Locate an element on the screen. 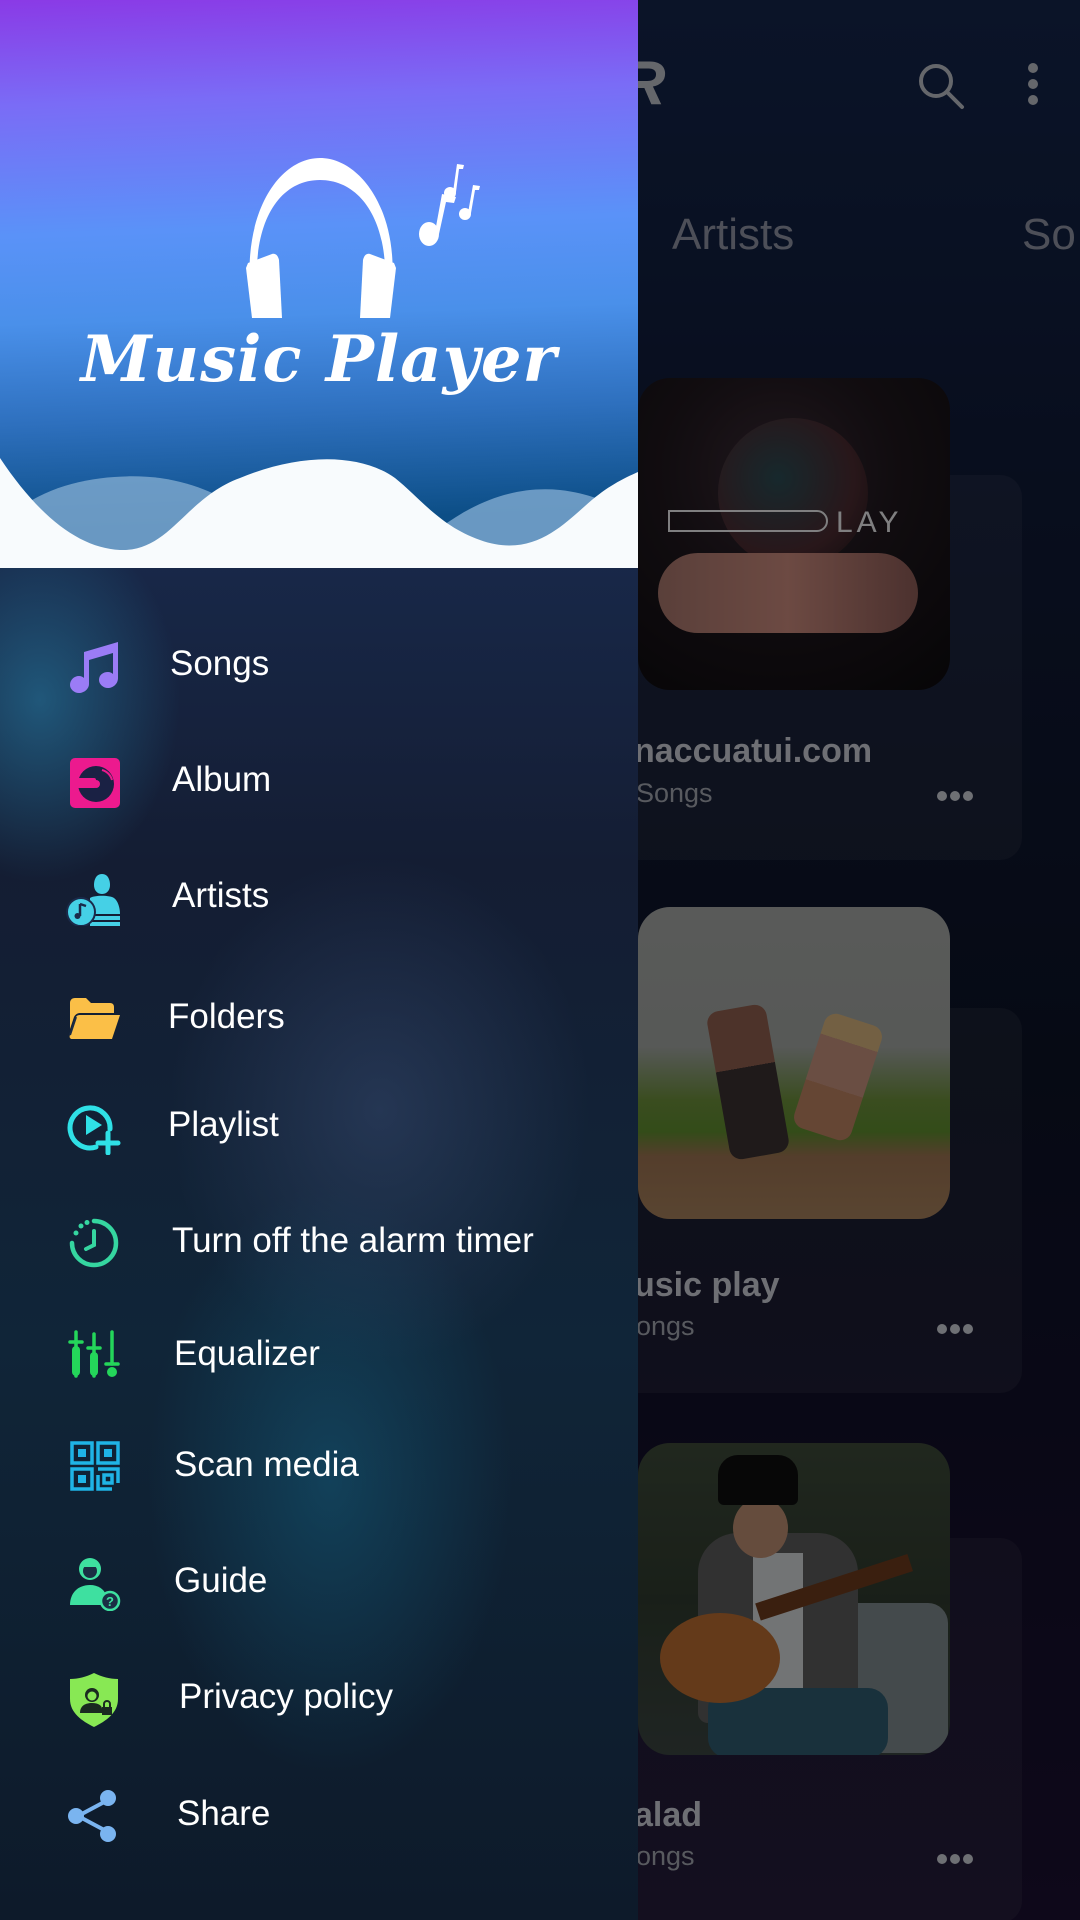 The height and width of the screenshot is (1920, 1080). menu-item-privacy-policy: Privacy policy is located at coordinates (319, 1698).